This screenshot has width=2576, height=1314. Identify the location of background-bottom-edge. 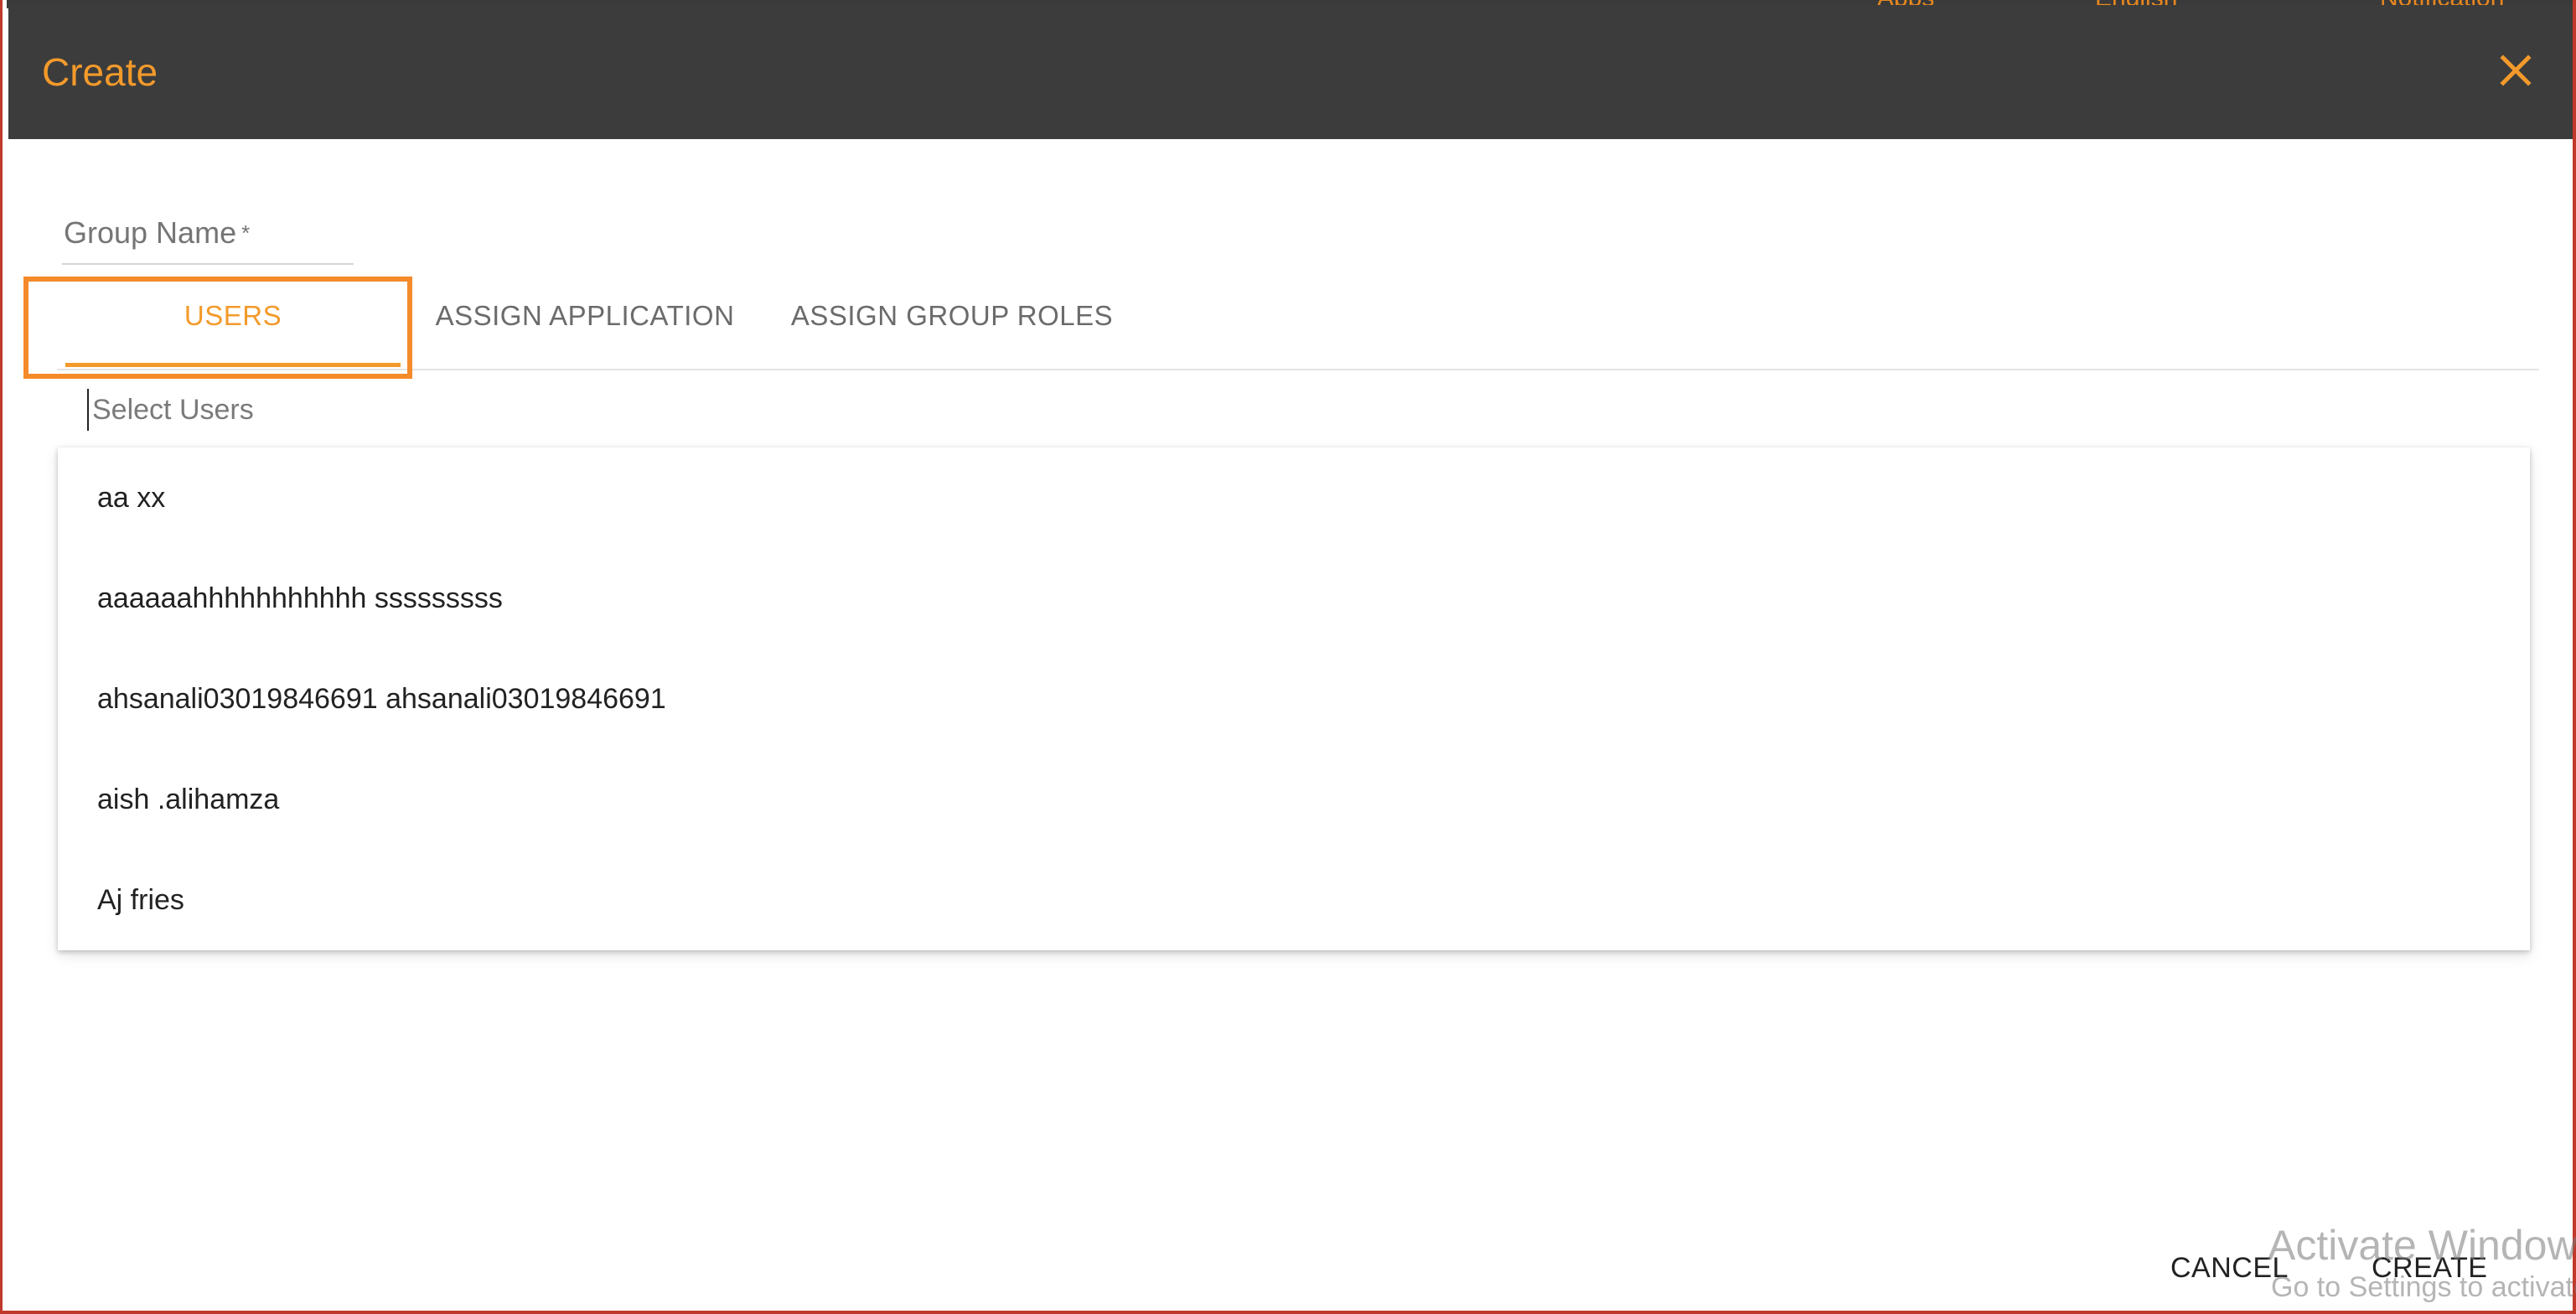
(1288, 1312).